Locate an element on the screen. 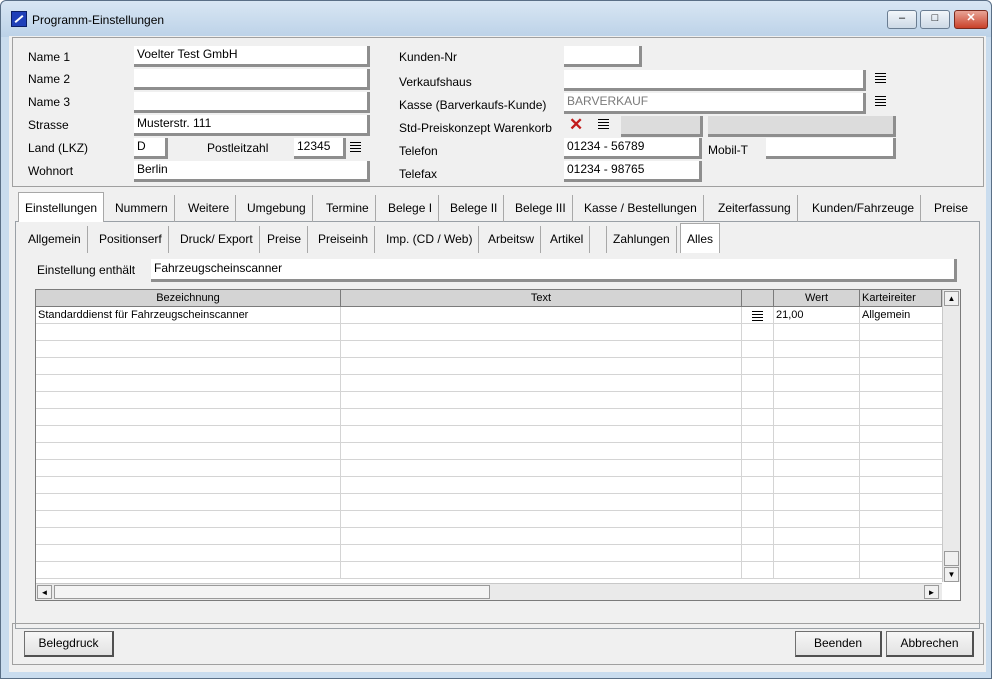 The image size is (998, 679). scroll-thumb is located at coordinates (951, 558).